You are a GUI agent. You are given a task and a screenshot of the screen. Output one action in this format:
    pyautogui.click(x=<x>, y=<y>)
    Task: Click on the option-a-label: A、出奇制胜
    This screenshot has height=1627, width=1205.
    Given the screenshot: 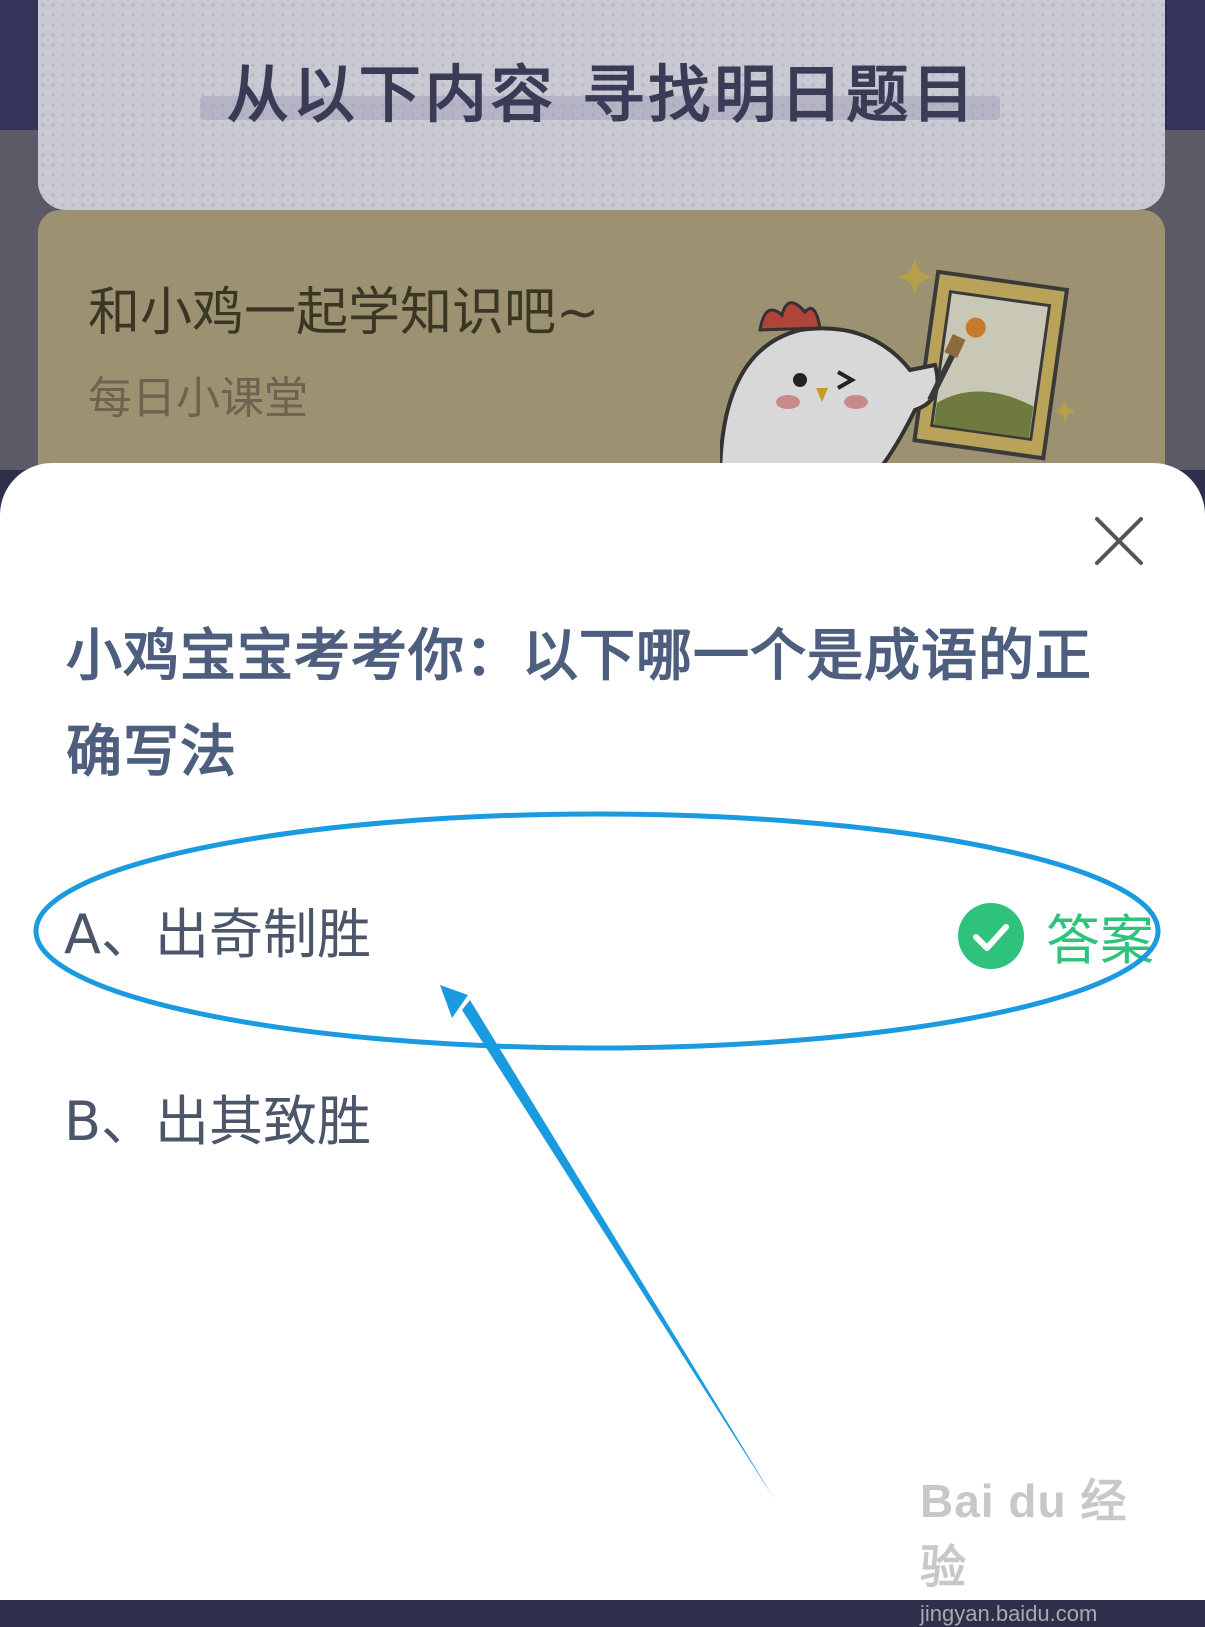 What is the action you would take?
    pyautogui.click(x=217, y=934)
    